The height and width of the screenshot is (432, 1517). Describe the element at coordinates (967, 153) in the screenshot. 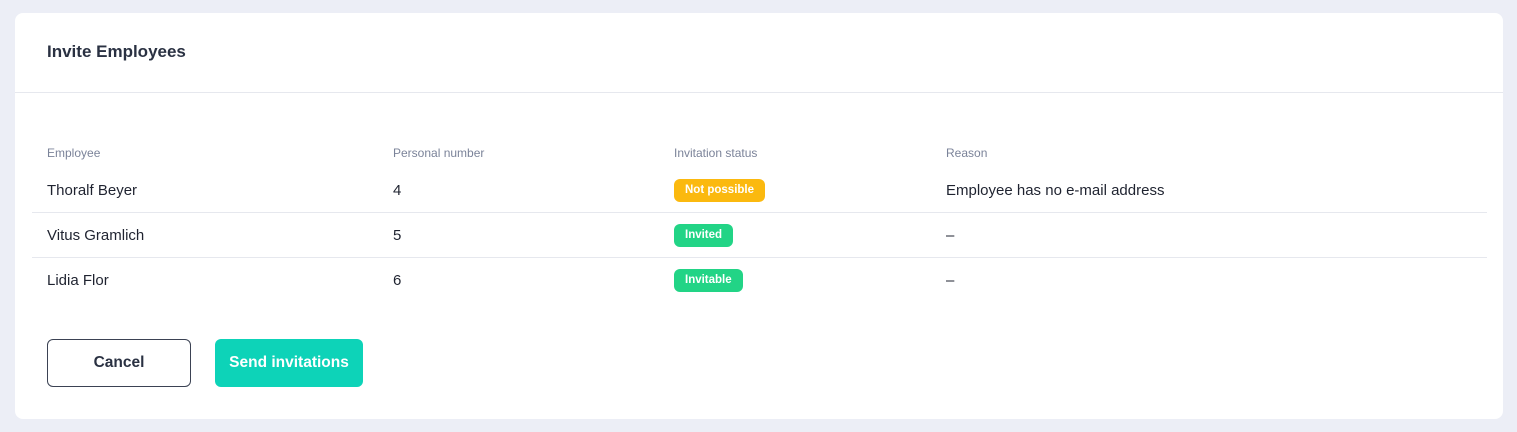

I see `column-header-reason: Reason` at that location.